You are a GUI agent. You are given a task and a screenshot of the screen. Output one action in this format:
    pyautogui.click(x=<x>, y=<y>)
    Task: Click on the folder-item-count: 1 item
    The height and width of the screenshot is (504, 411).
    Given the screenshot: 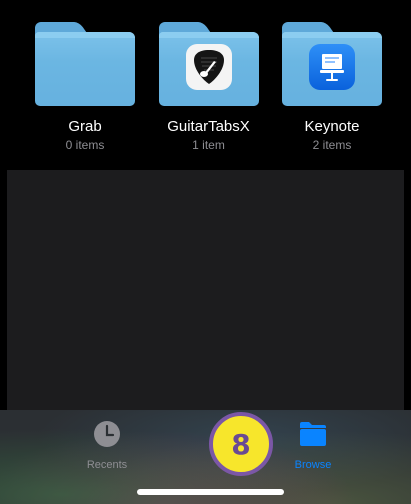 What is the action you would take?
    pyautogui.click(x=208, y=145)
    